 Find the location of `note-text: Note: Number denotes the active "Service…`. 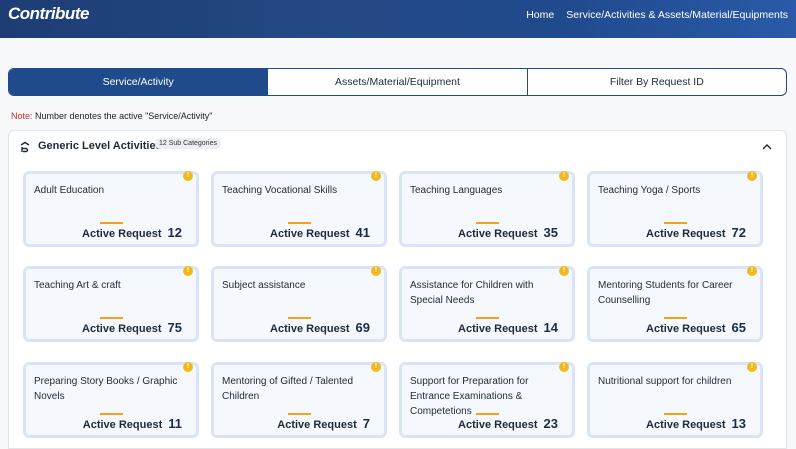

note-text: Note: Number denotes the active "Service… is located at coordinates (111, 116).